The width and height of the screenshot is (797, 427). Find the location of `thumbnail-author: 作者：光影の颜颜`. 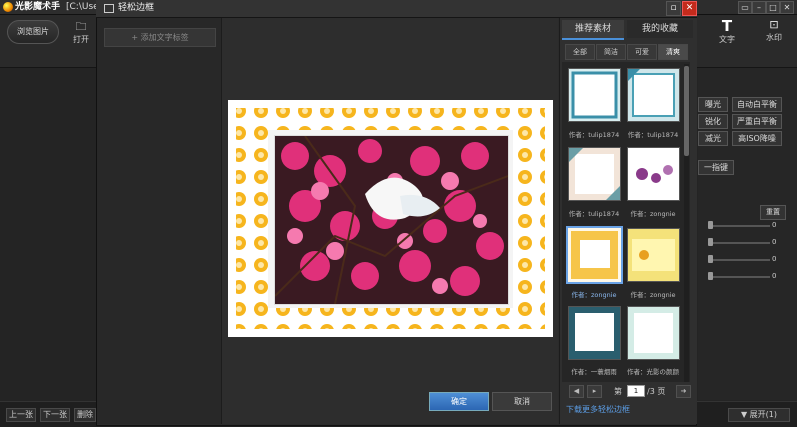

thumbnail-author: 作者：光影の颜颜 is located at coordinates (653, 372).